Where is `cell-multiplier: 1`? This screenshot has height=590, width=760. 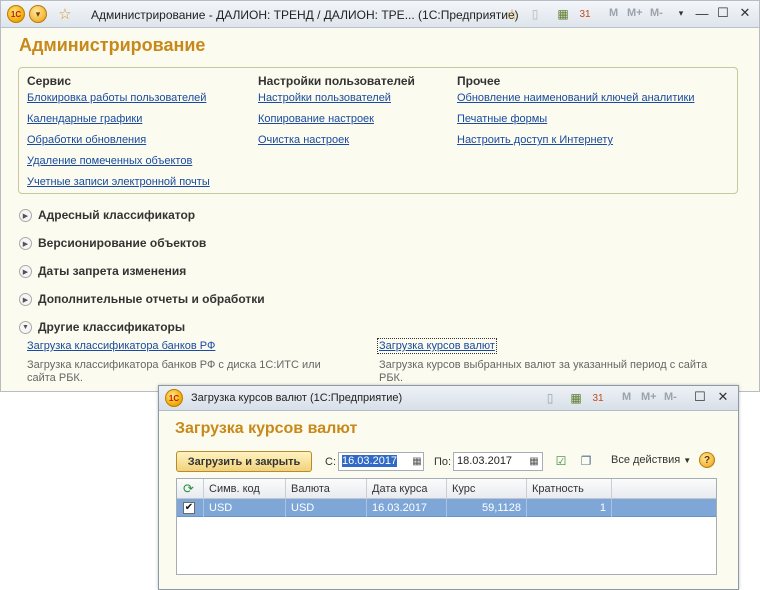 cell-multiplier: 1 is located at coordinates (569, 508).